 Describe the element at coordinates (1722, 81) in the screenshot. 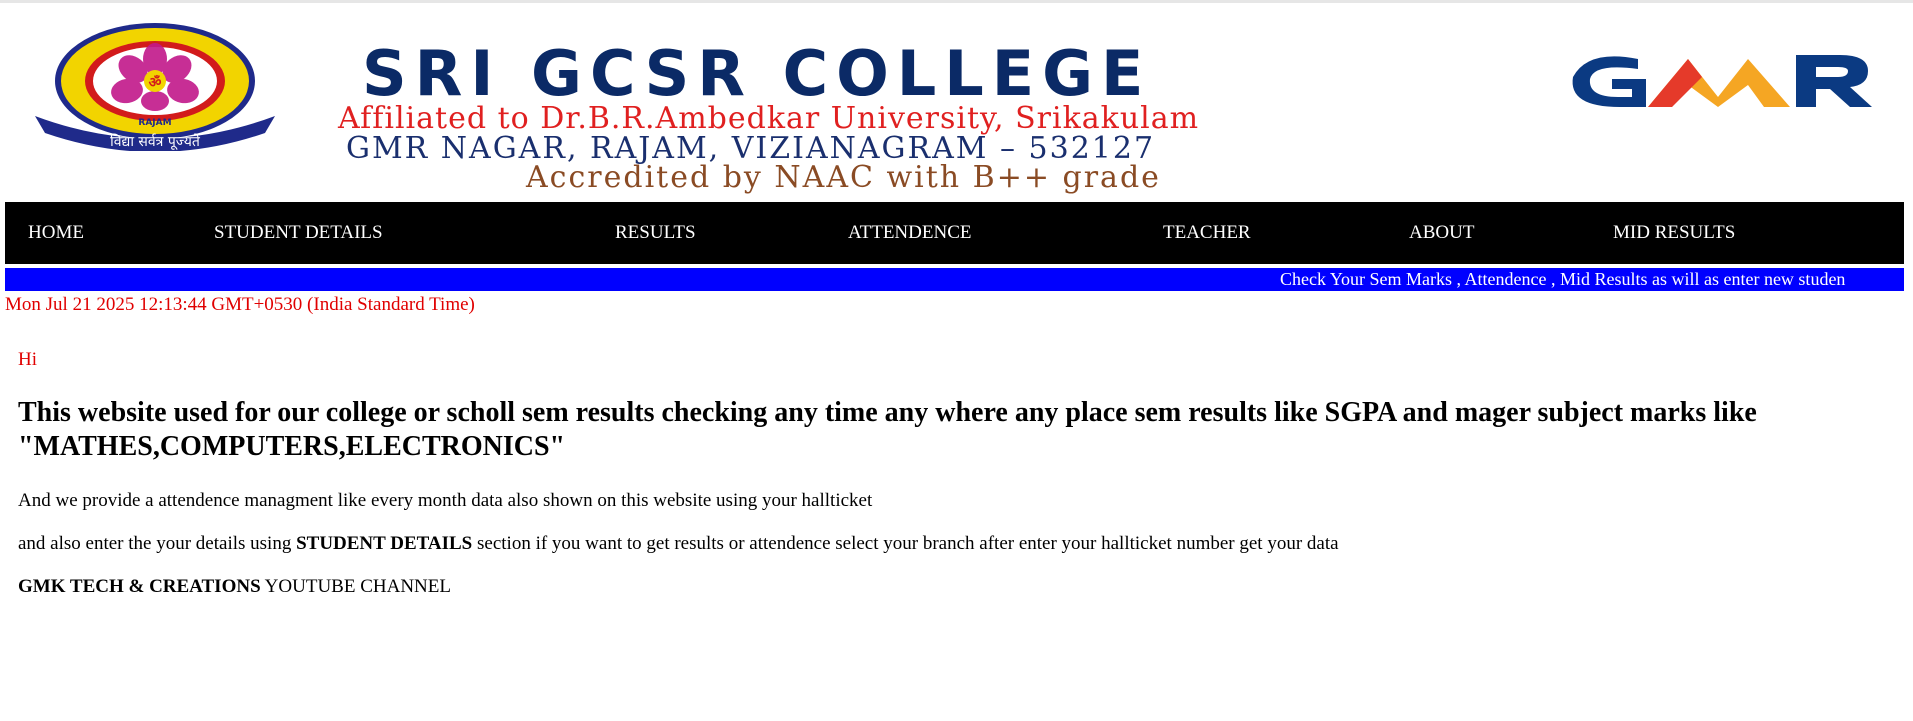

I see `gmr-brand-logo` at that location.